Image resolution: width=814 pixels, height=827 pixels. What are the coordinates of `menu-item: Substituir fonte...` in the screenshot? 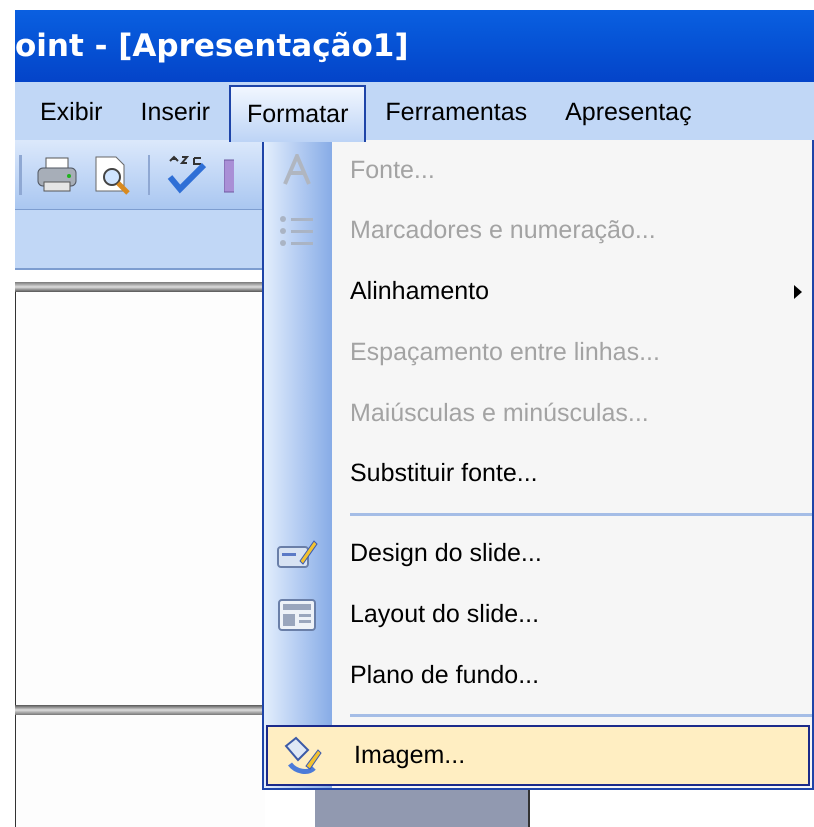 It's located at (538, 474).